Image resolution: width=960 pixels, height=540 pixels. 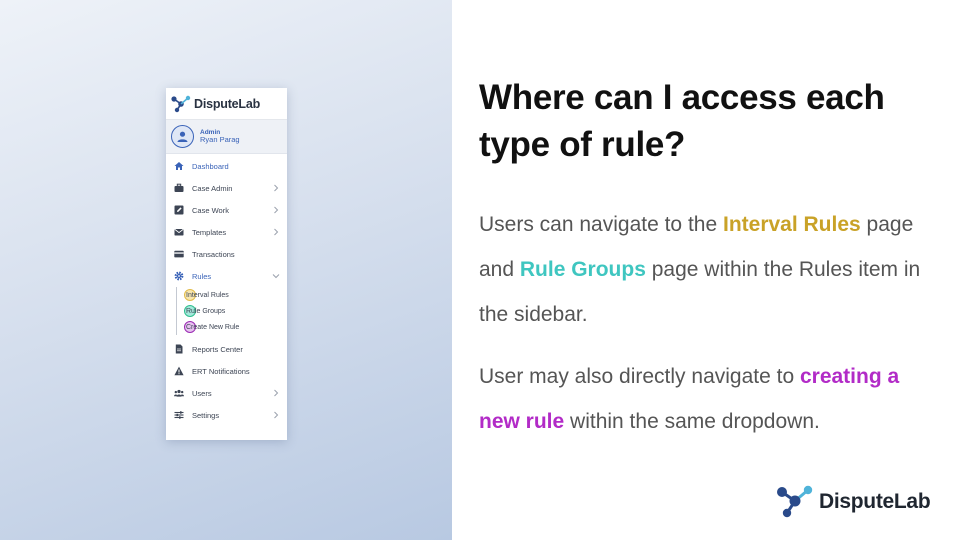 I want to click on sidebar-item-label: Users, so click(x=202, y=393).